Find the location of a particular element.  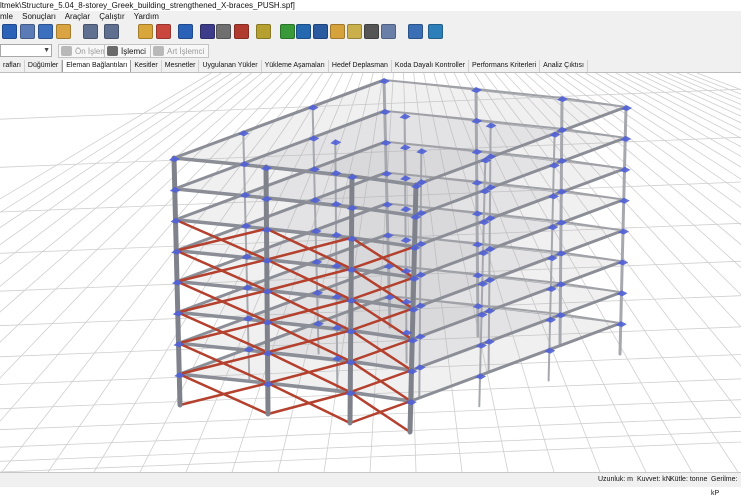

view-combo: ▼ is located at coordinates (26, 50).